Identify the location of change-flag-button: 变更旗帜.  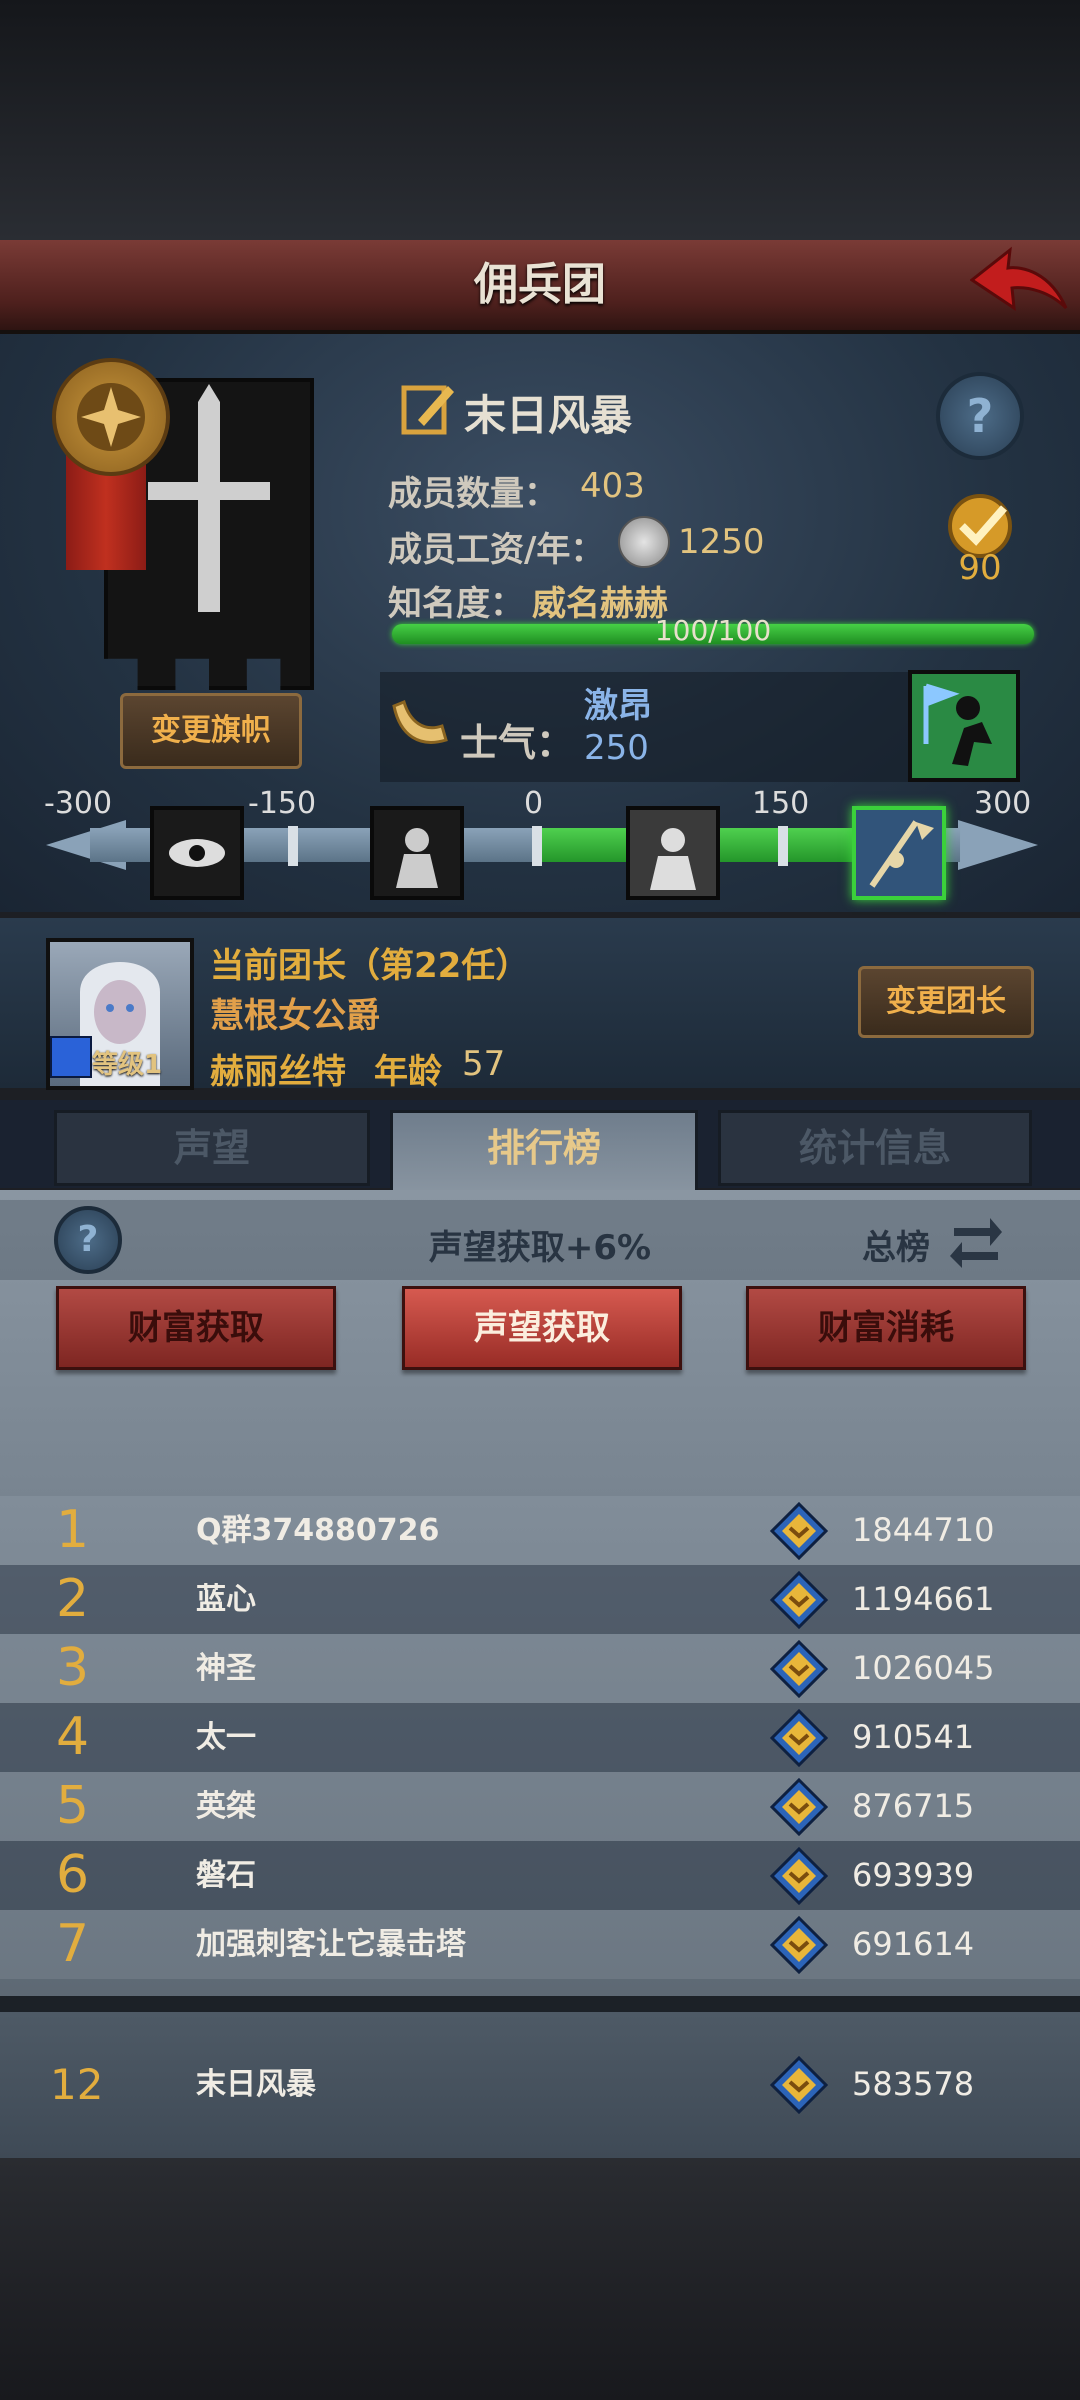
(211, 731).